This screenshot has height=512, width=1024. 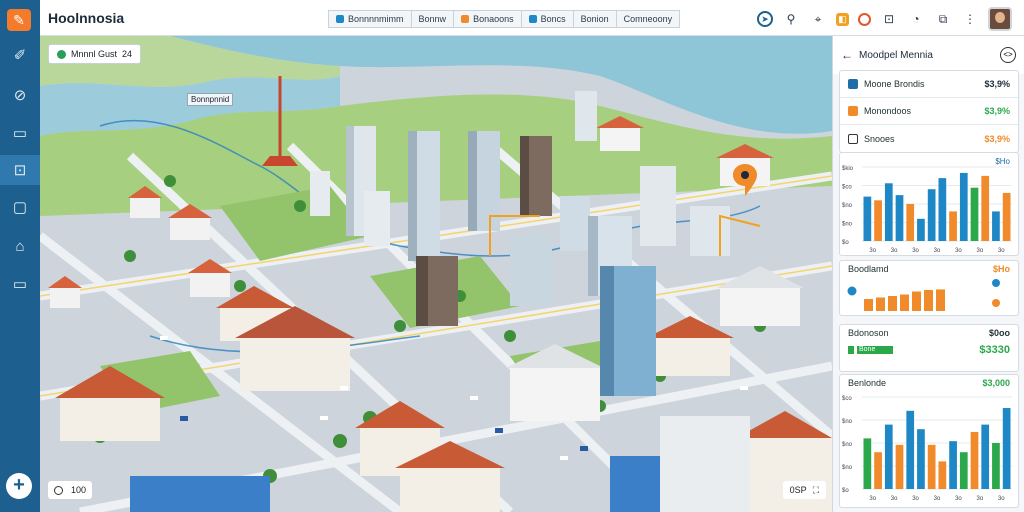 I want to click on chart2-title: Boodlamd, so click(x=868, y=269).